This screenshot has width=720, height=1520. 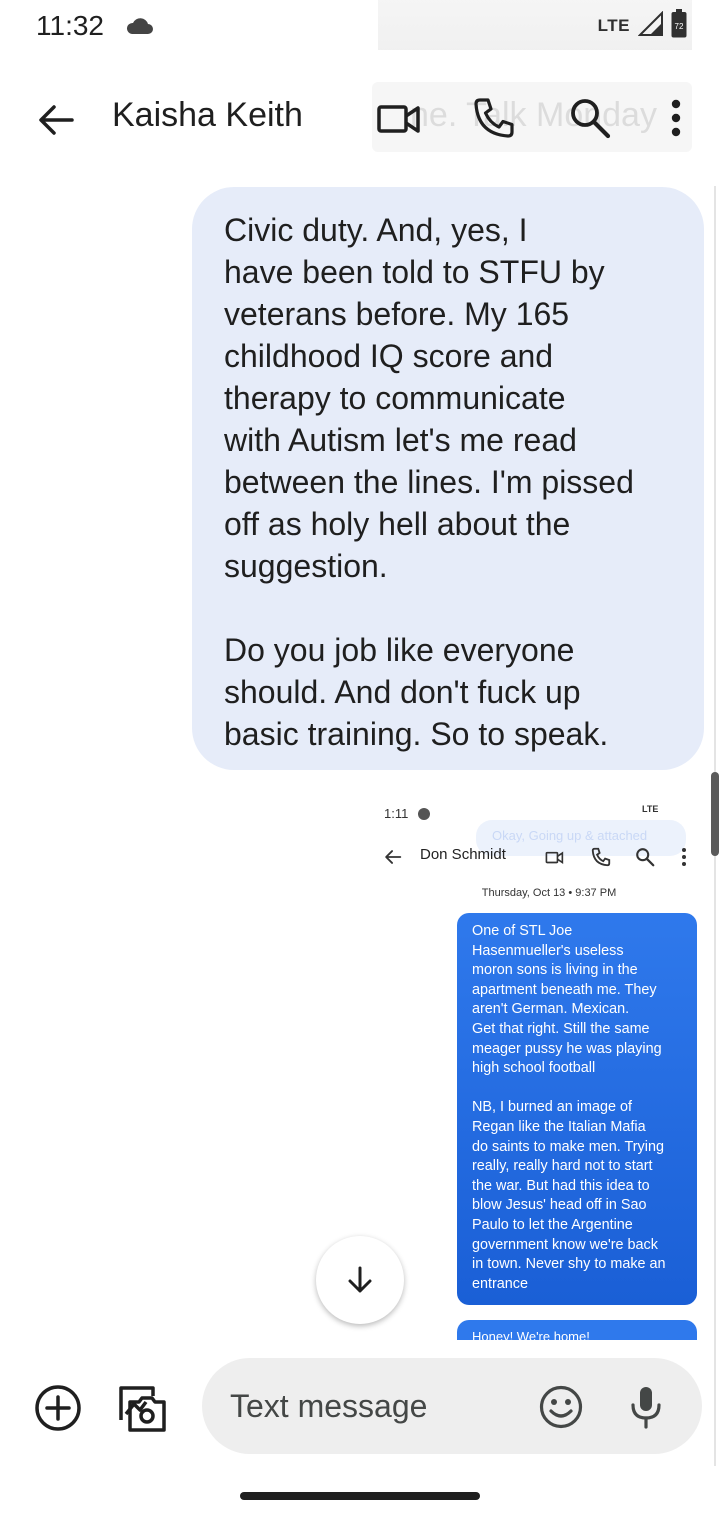 I want to click on back-button, so click(x=56, y=120).